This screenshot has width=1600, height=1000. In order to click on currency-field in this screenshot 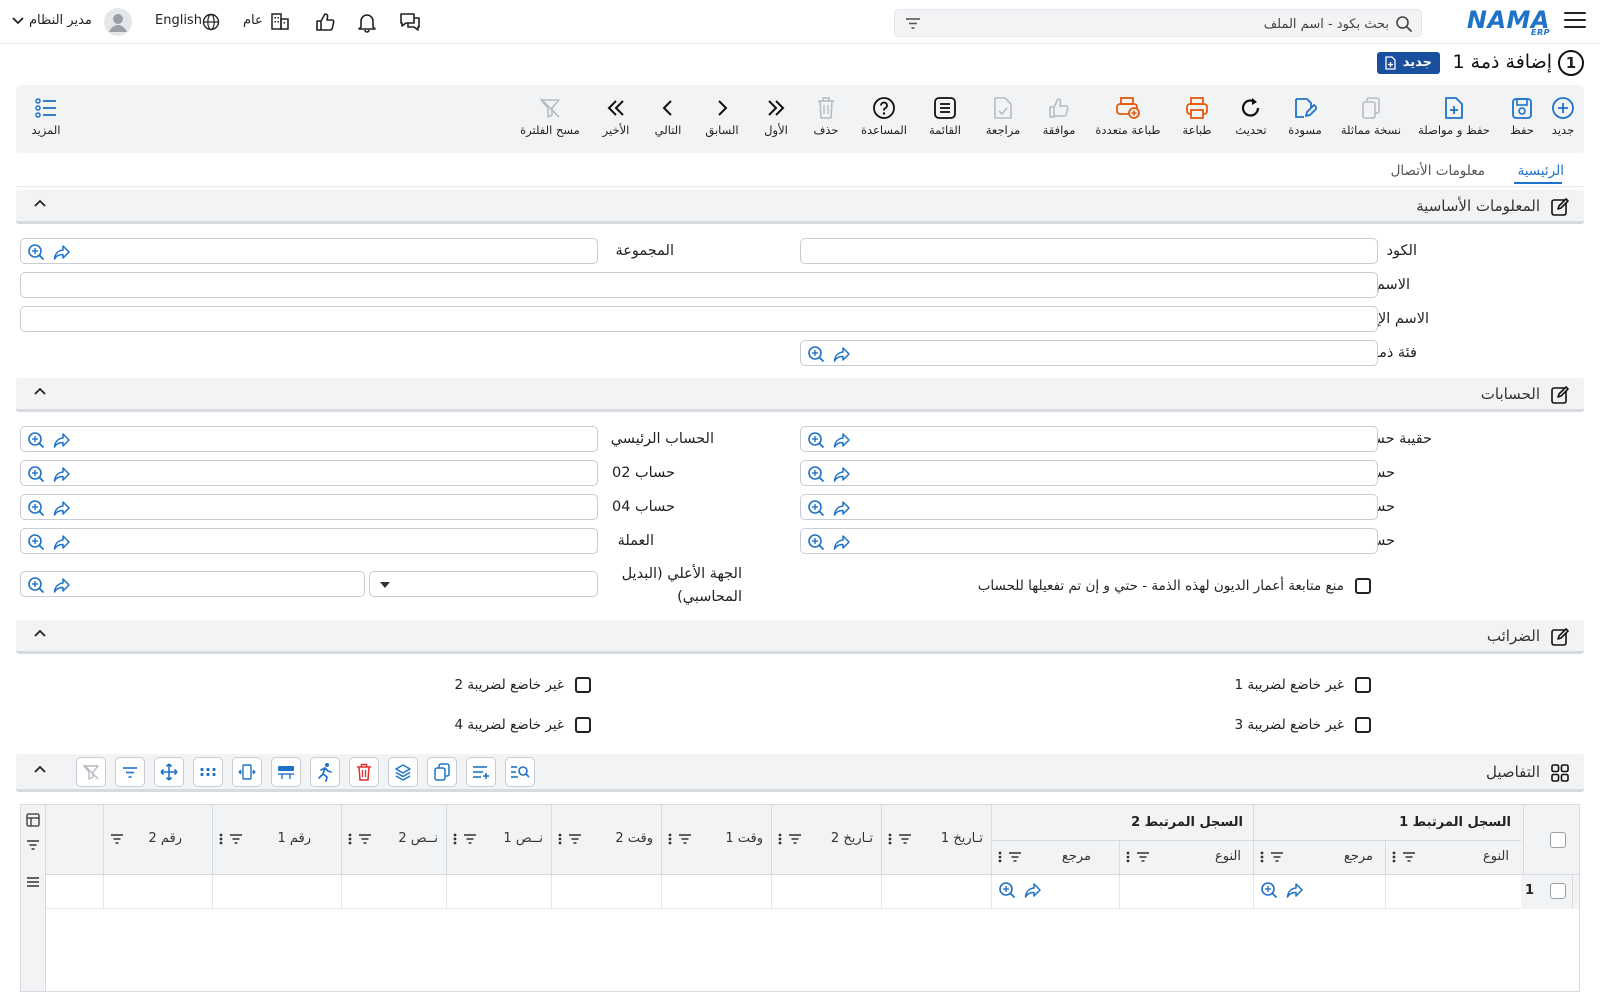, I will do `click(309, 541)`.